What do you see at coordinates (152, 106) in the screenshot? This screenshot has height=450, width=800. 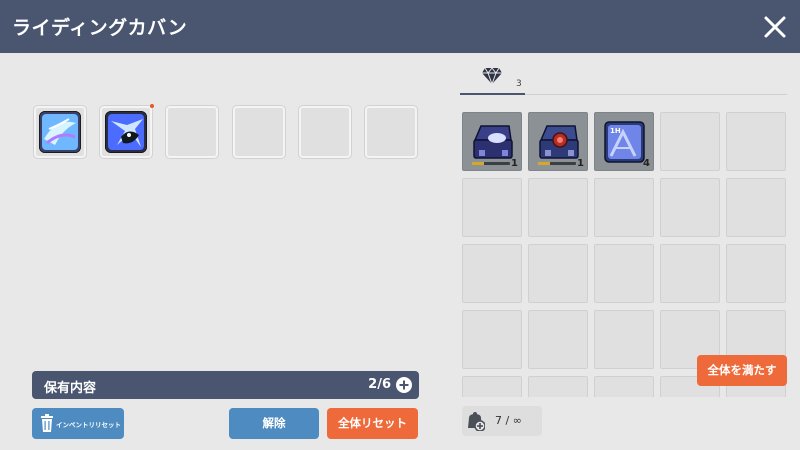 I see `new-badge-dot` at bounding box center [152, 106].